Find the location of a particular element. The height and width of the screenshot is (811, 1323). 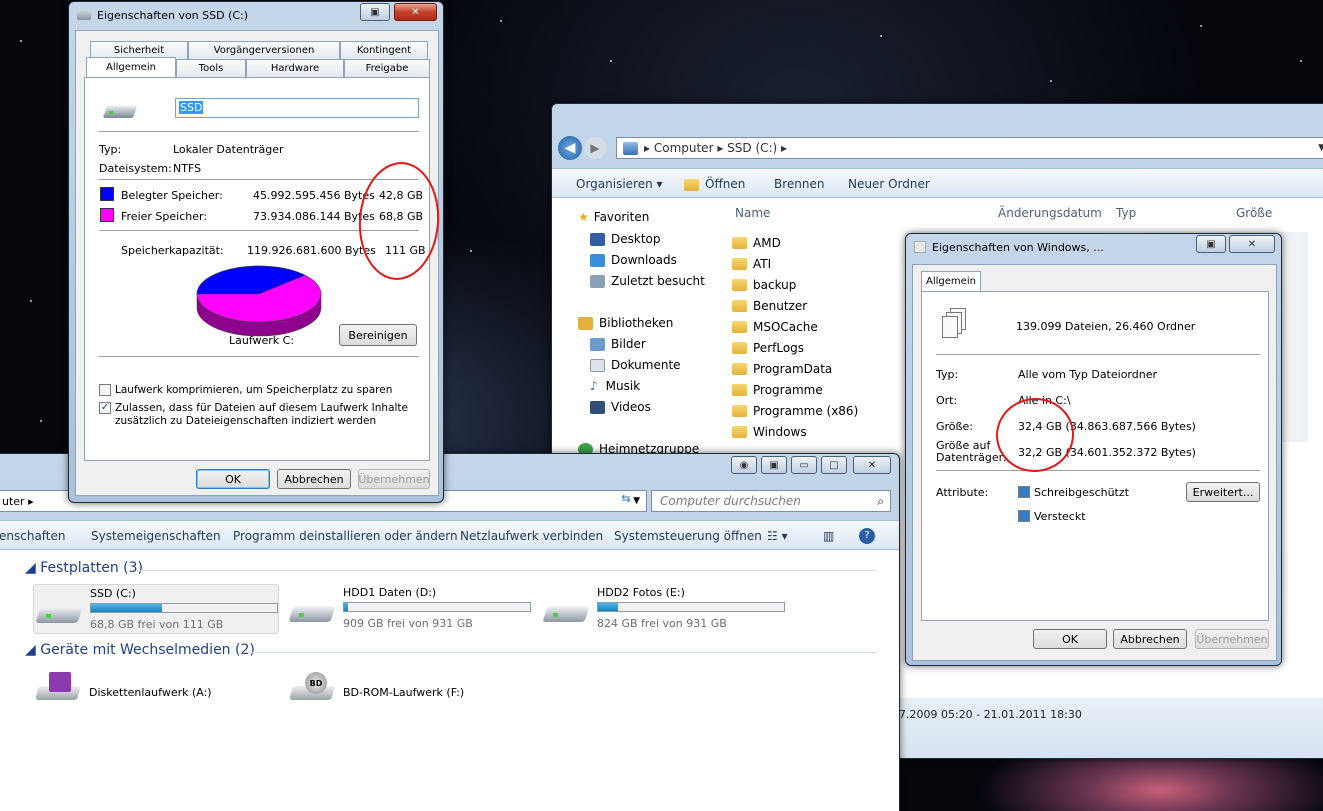

readonly-checkbox is located at coordinates (1024, 492).